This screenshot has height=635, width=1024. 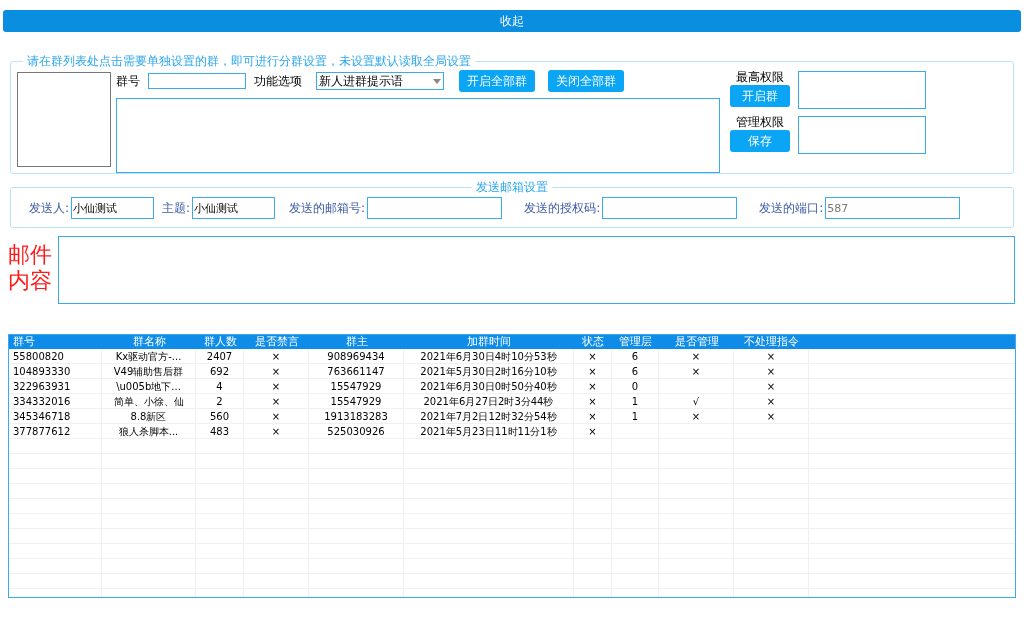 I want to click on group-number-label: 群号, so click(x=128, y=81).